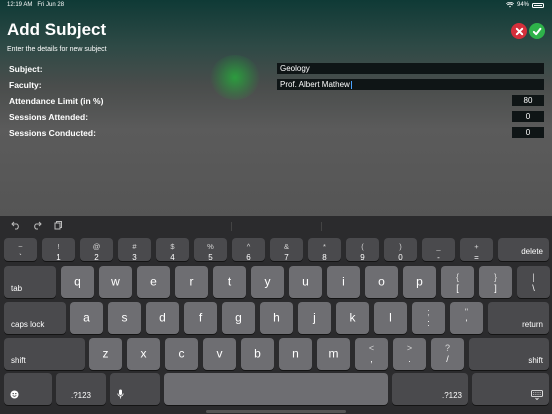  I want to click on key-3: #3, so click(134, 250).